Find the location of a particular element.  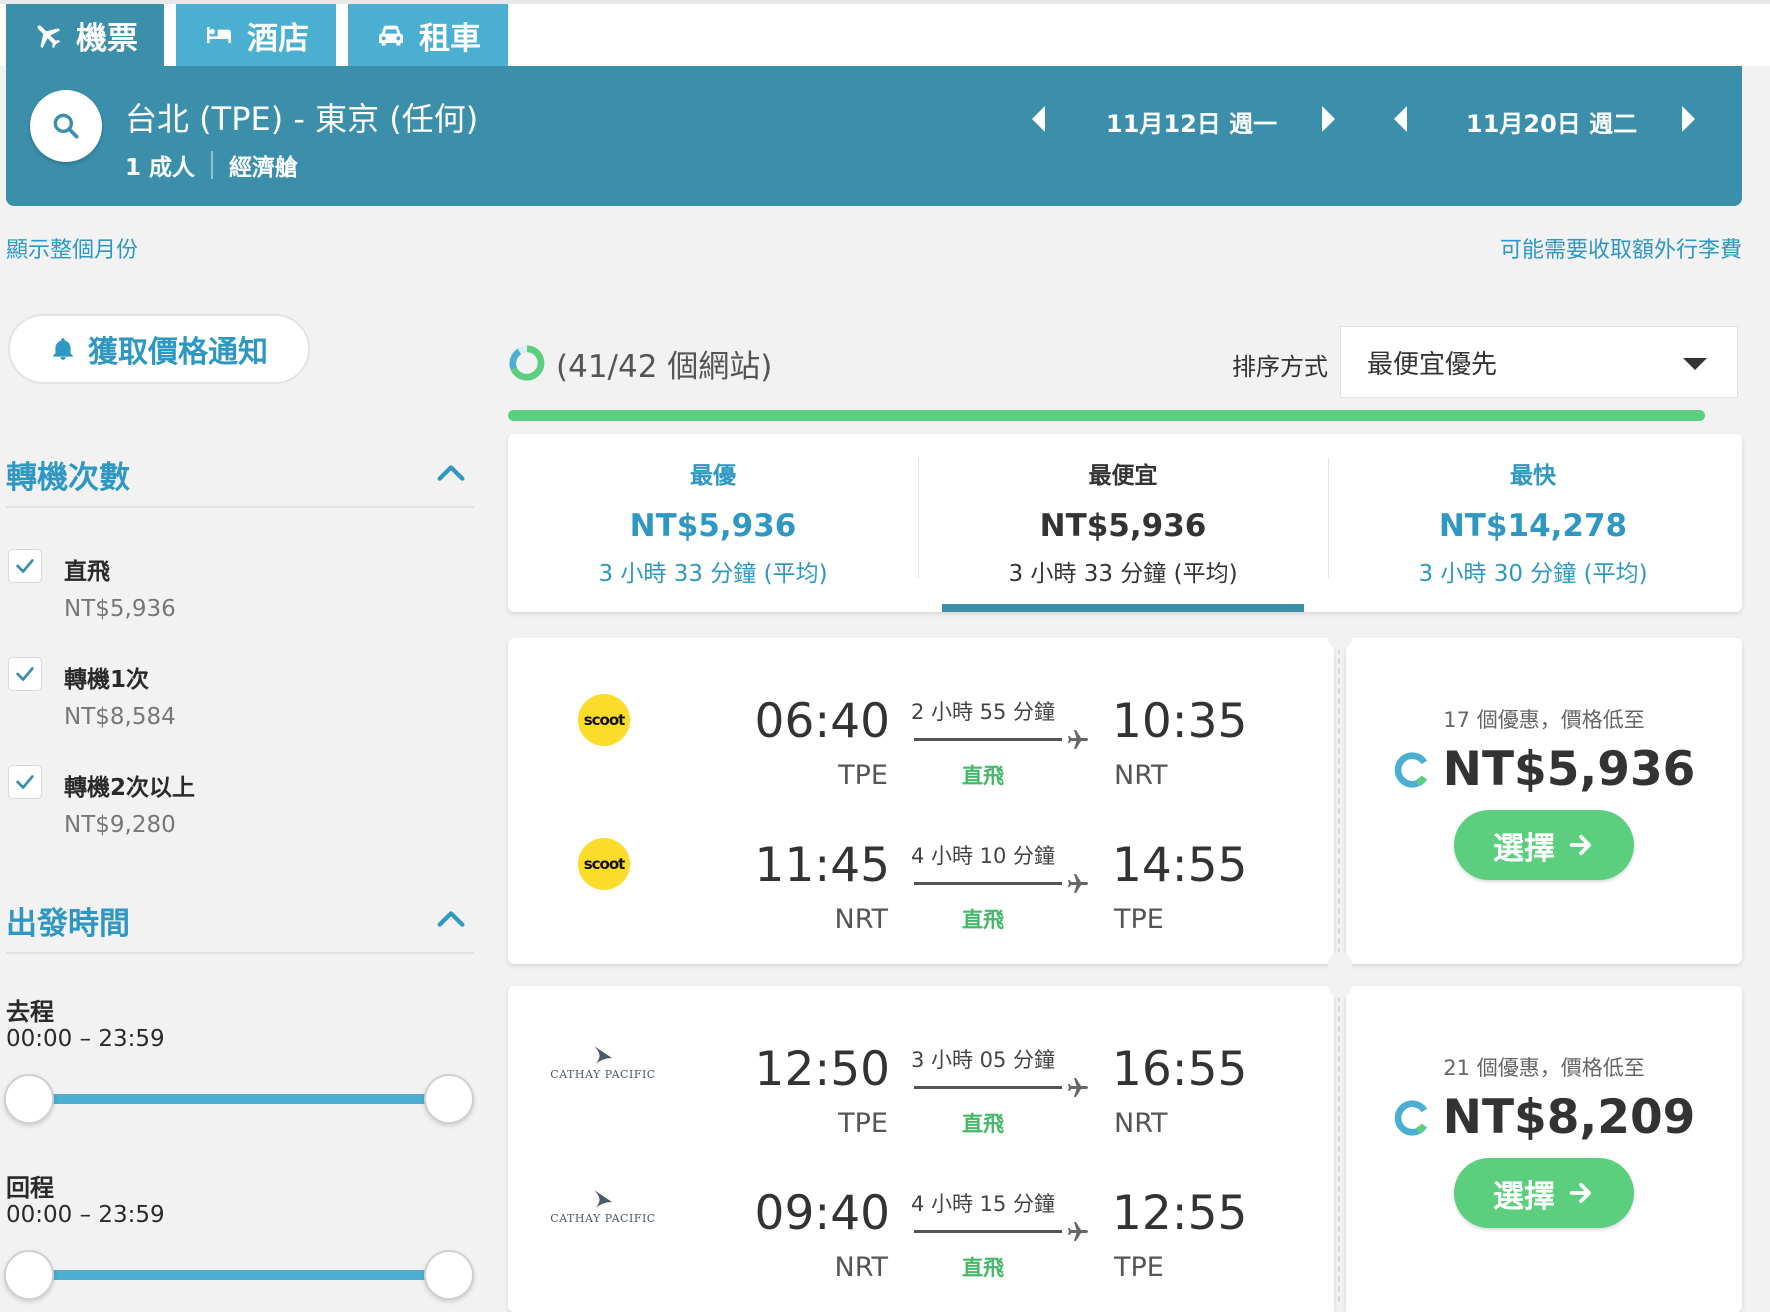

return-label: 回程 is located at coordinates (30, 1188).